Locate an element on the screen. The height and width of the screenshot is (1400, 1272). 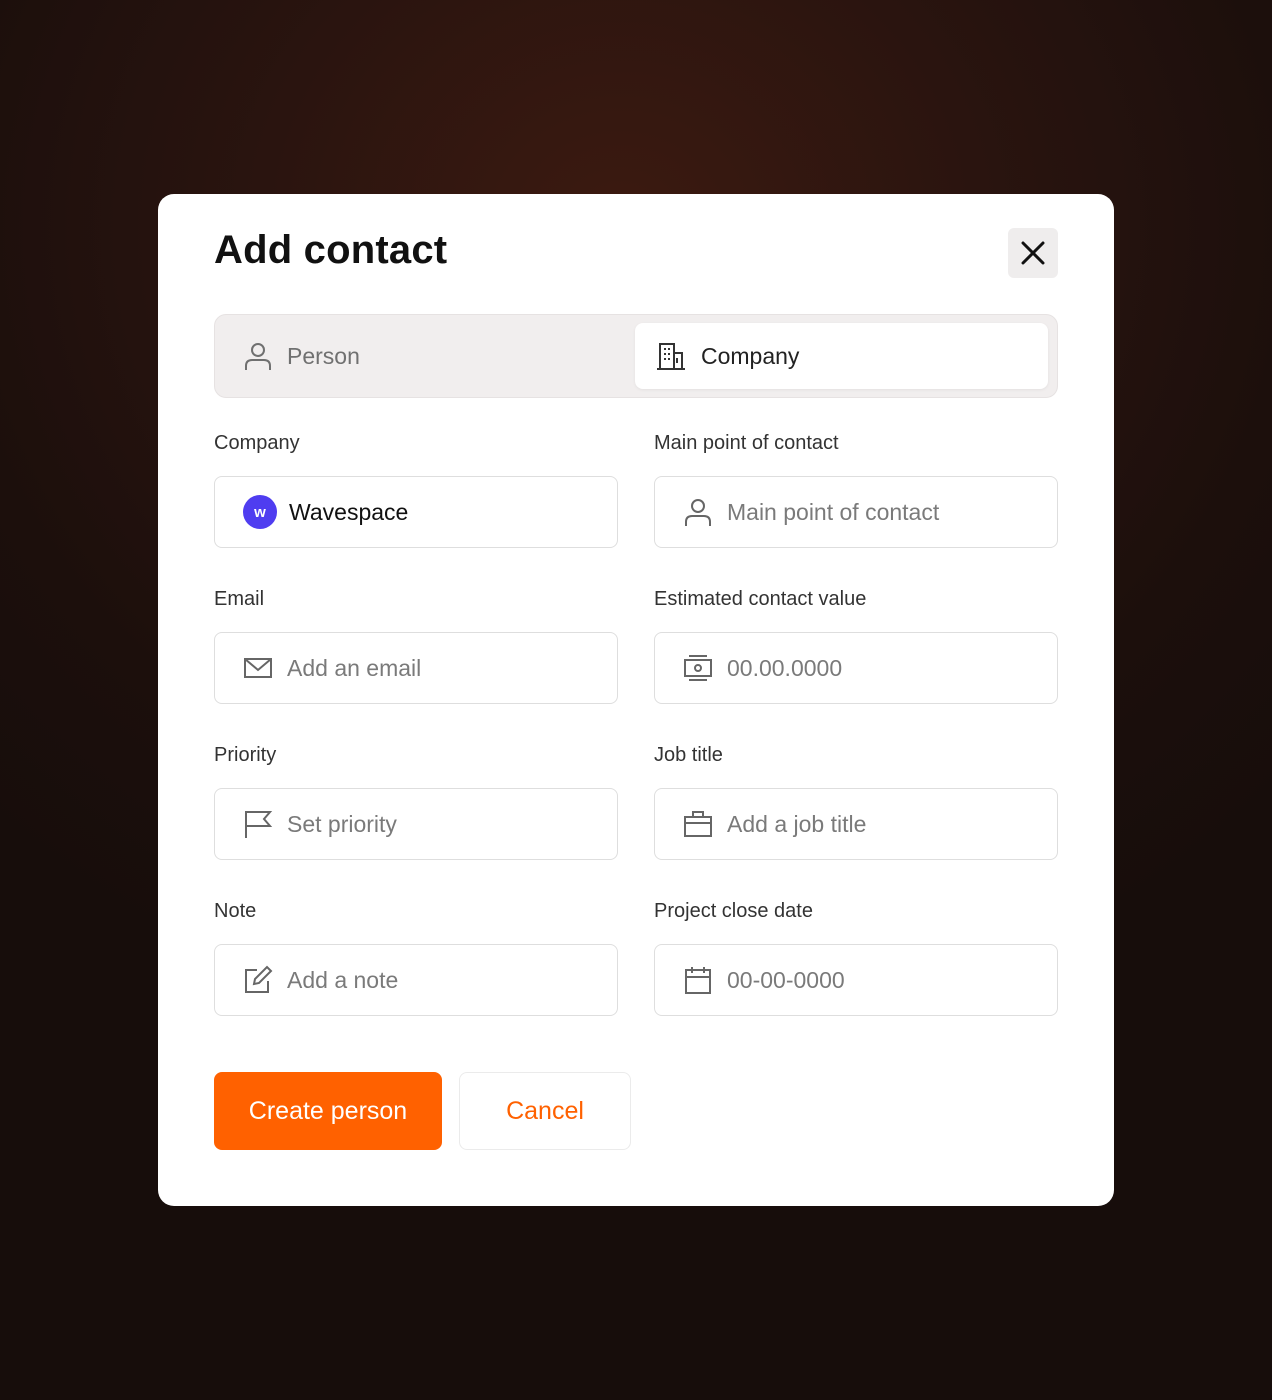
company-label: Company is located at coordinates (257, 443).